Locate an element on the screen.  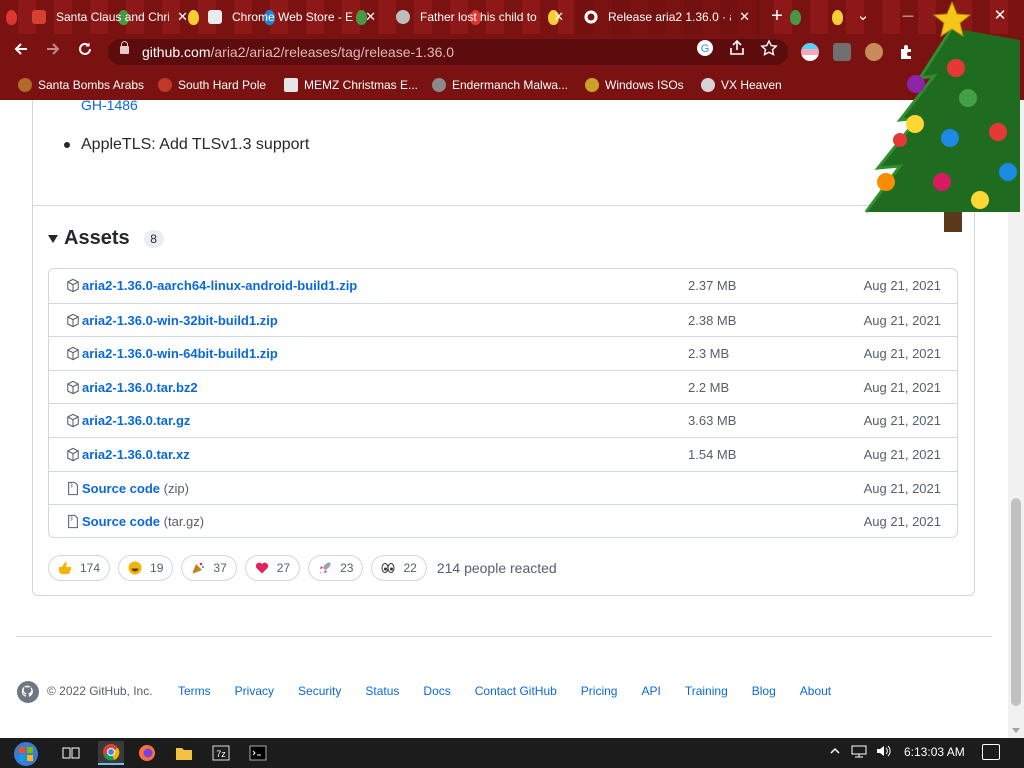
release-note-item: AppleTLS: Add TLSv1.3 support is located at coordinates (195, 144).